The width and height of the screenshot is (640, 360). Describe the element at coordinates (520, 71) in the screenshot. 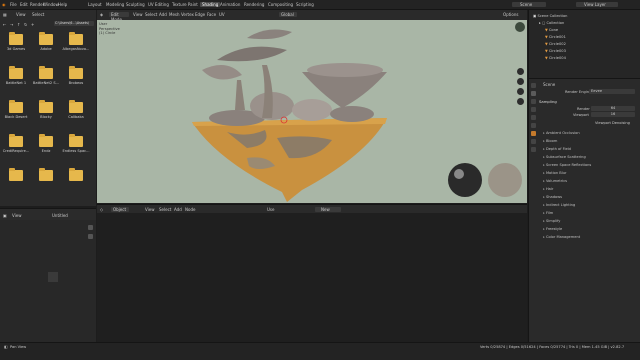

I see `zoom-gizmo-icon` at that location.